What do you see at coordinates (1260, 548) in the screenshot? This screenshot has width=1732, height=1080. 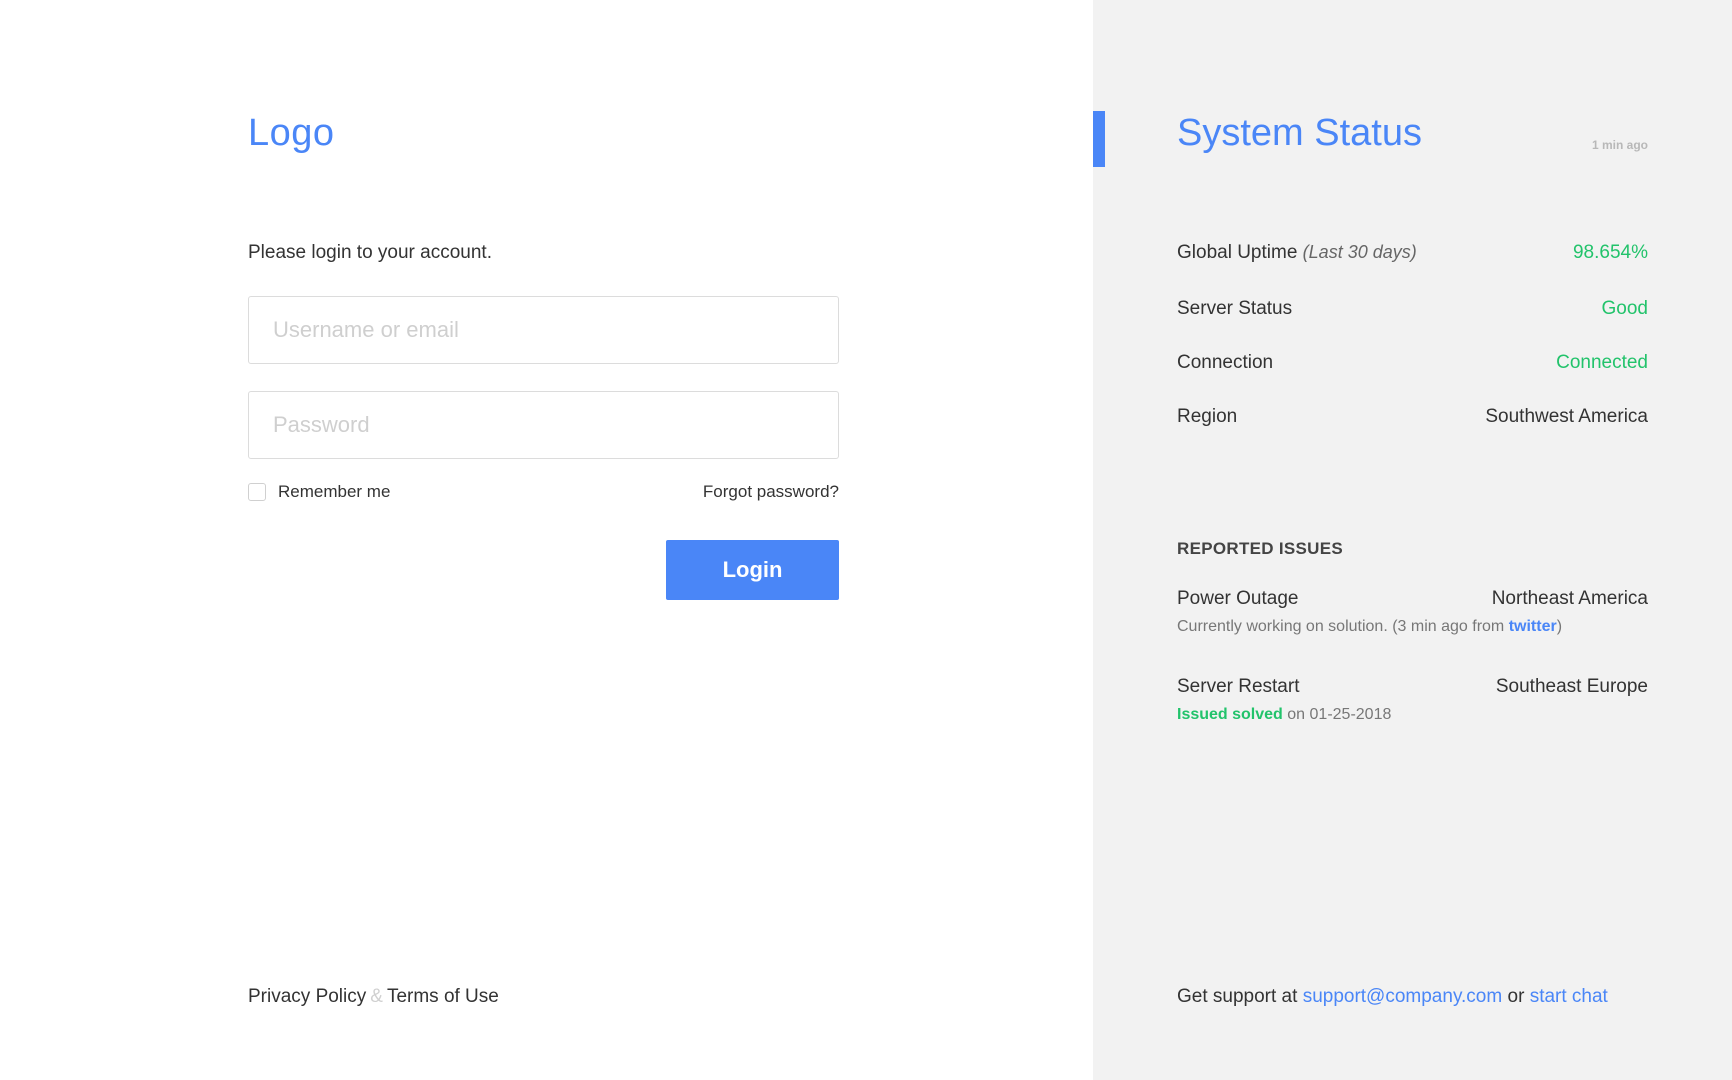 I see `reported-issues-heading: REPORTED ISSUES` at bounding box center [1260, 548].